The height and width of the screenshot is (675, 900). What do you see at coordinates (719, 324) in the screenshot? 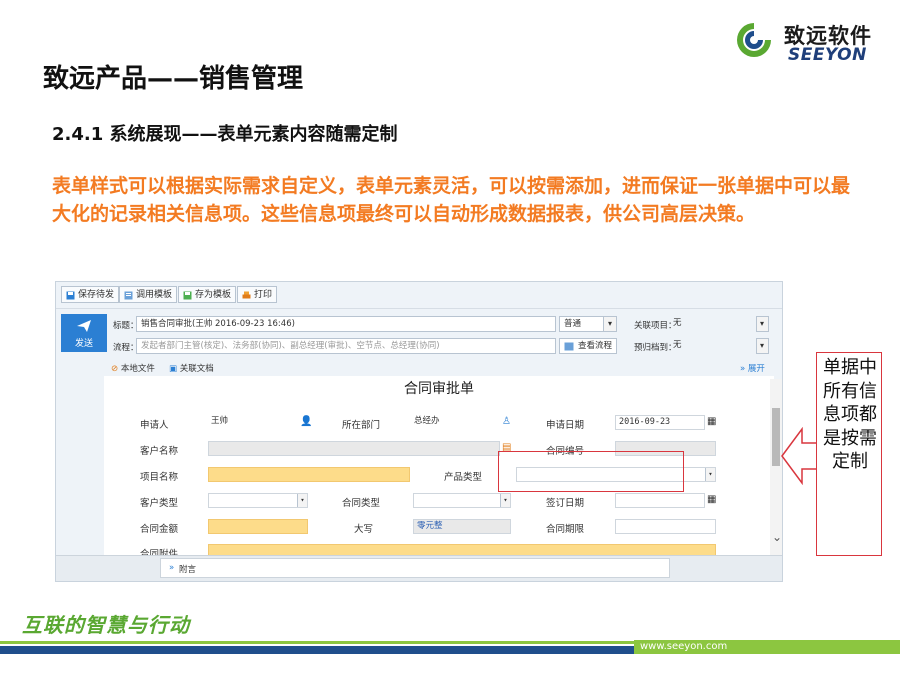
I see `related-project-select: 无` at bounding box center [719, 324].